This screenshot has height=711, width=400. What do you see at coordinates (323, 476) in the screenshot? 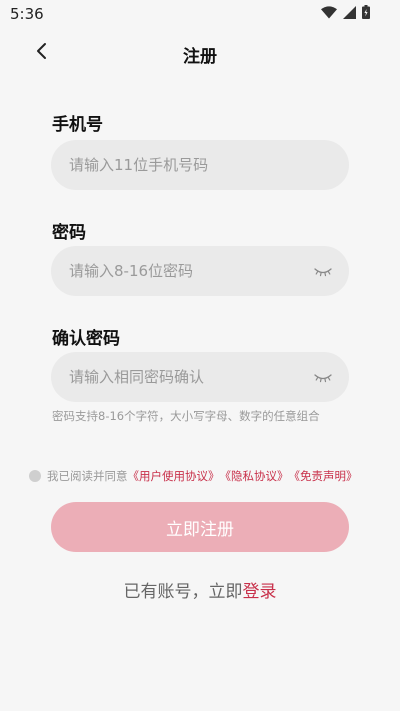
I see `disclaimer-link: 《免责声明》` at bounding box center [323, 476].